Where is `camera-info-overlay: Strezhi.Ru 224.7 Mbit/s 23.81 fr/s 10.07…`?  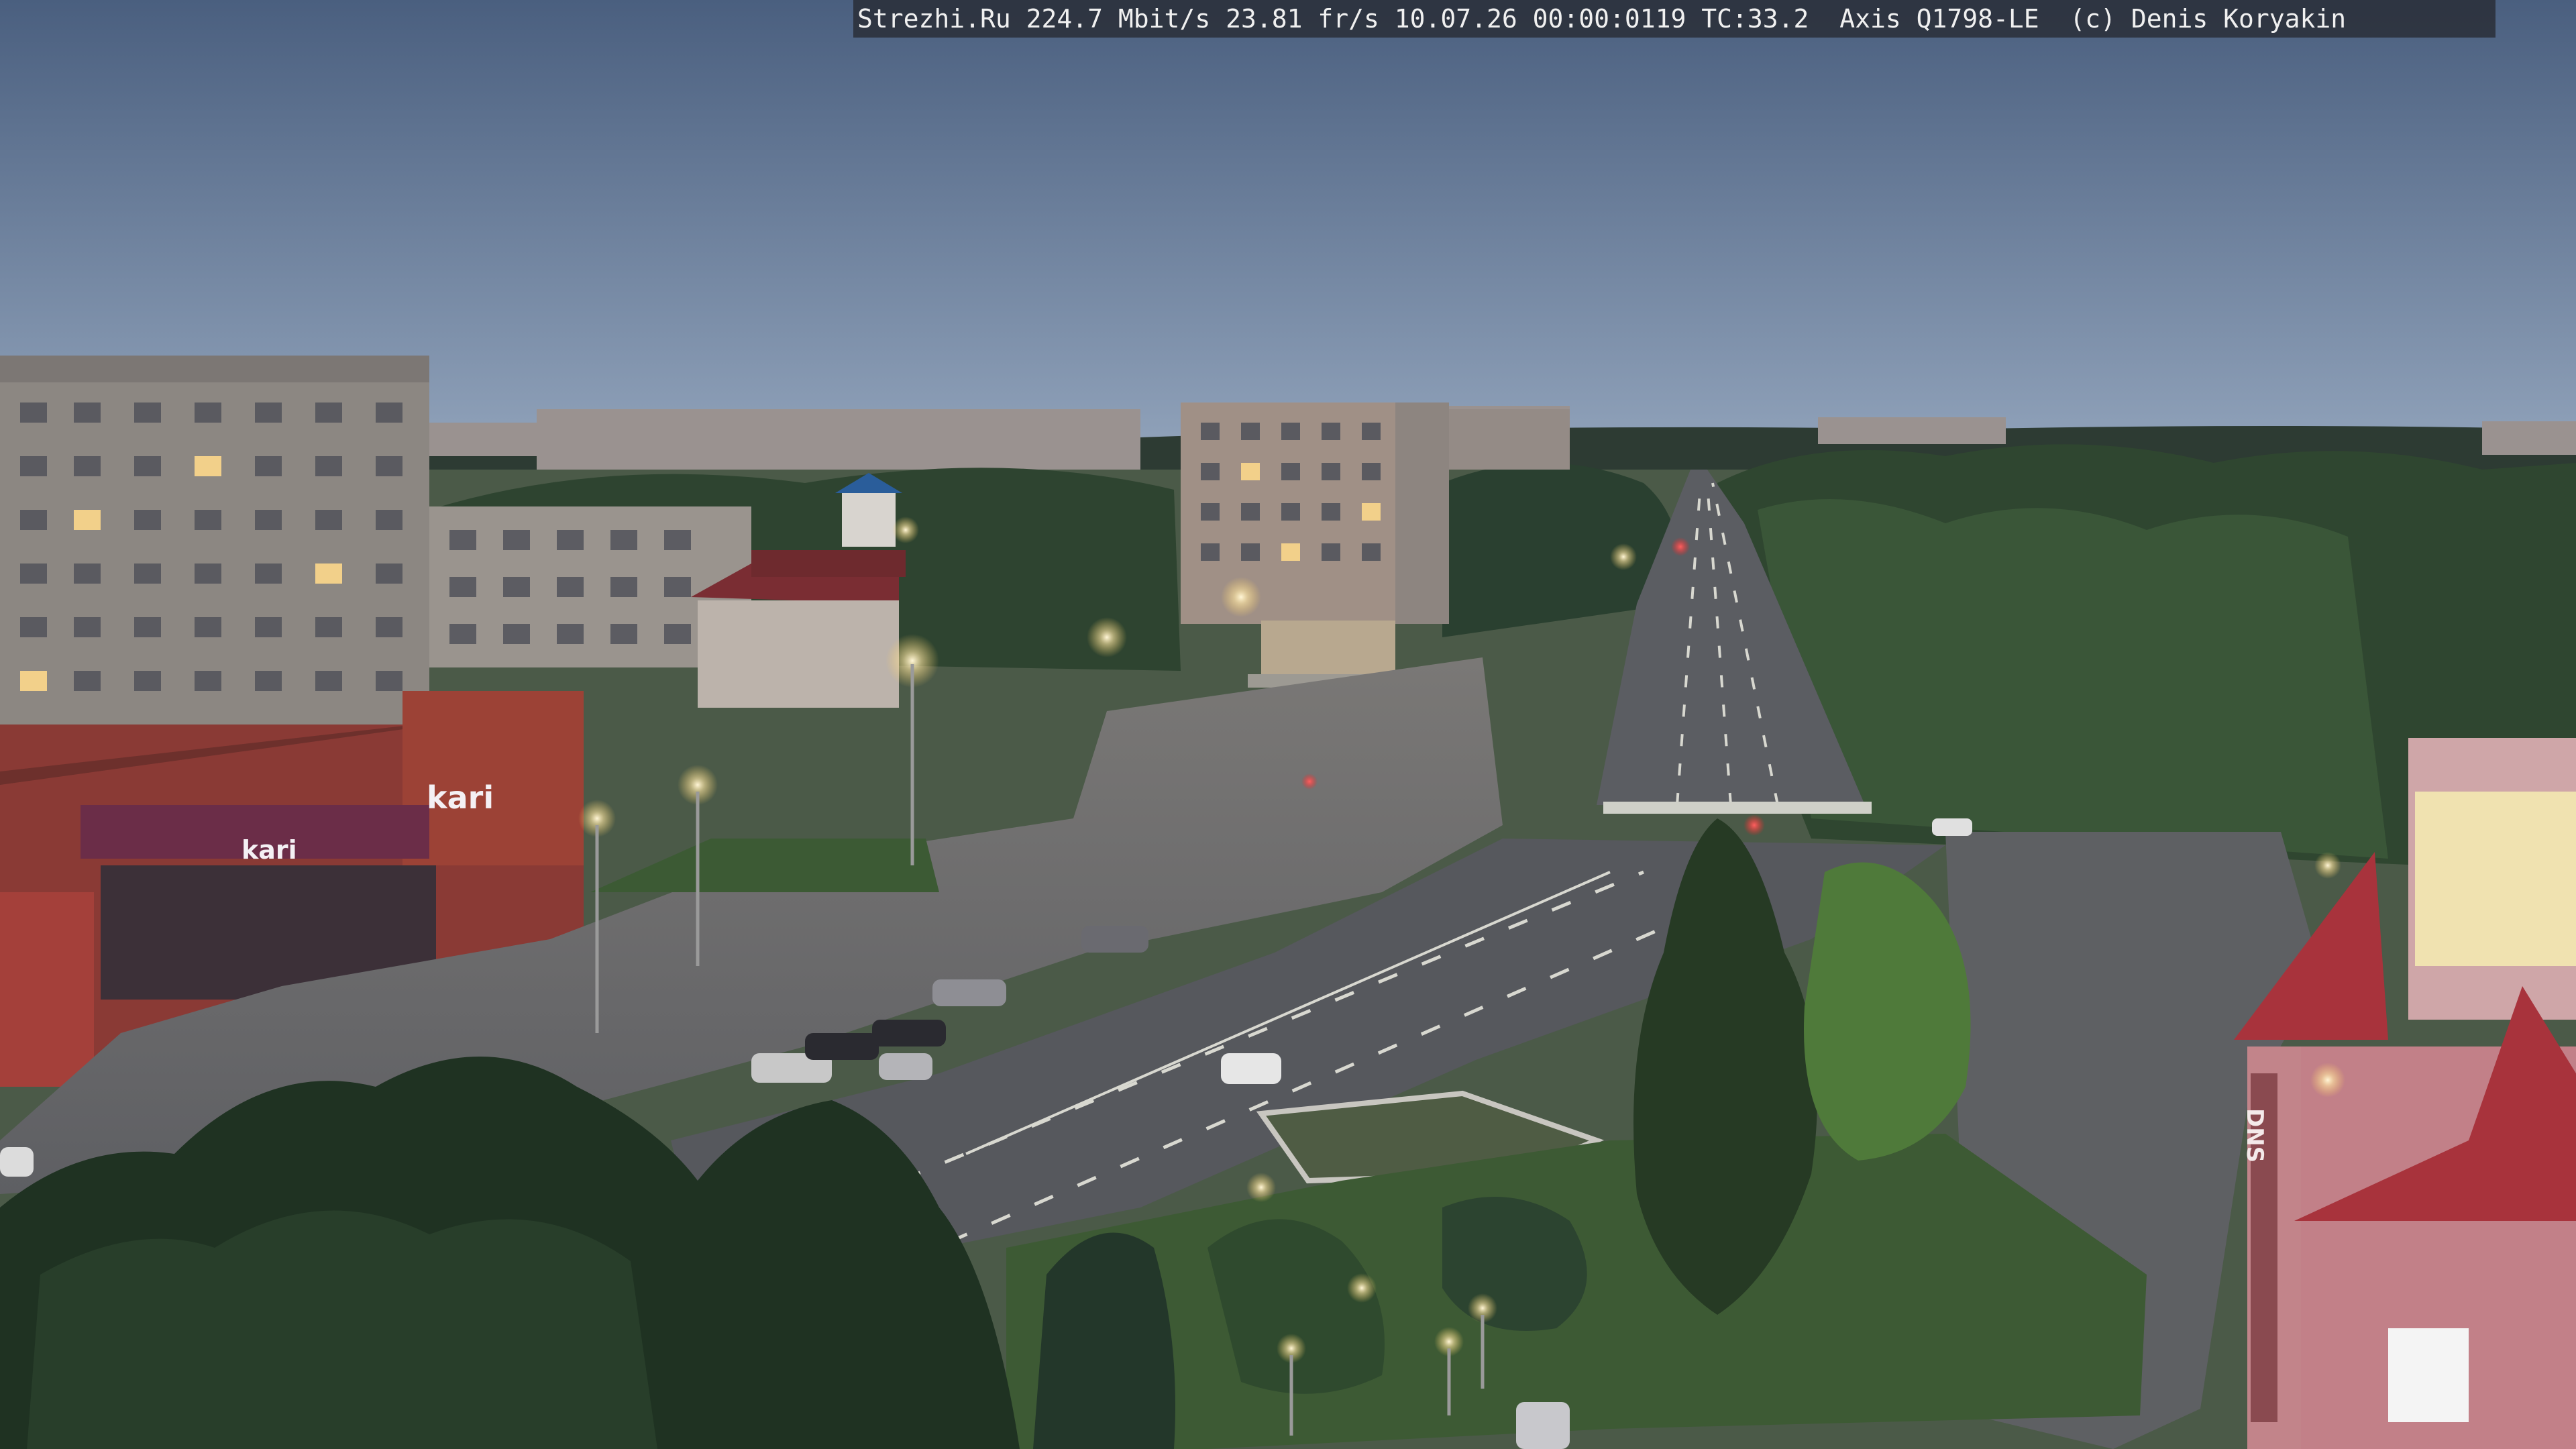
camera-info-overlay: Strezhi.Ru 224.7 Mbit/s 23.81 fr/s 10.07… is located at coordinates (1674, 19).